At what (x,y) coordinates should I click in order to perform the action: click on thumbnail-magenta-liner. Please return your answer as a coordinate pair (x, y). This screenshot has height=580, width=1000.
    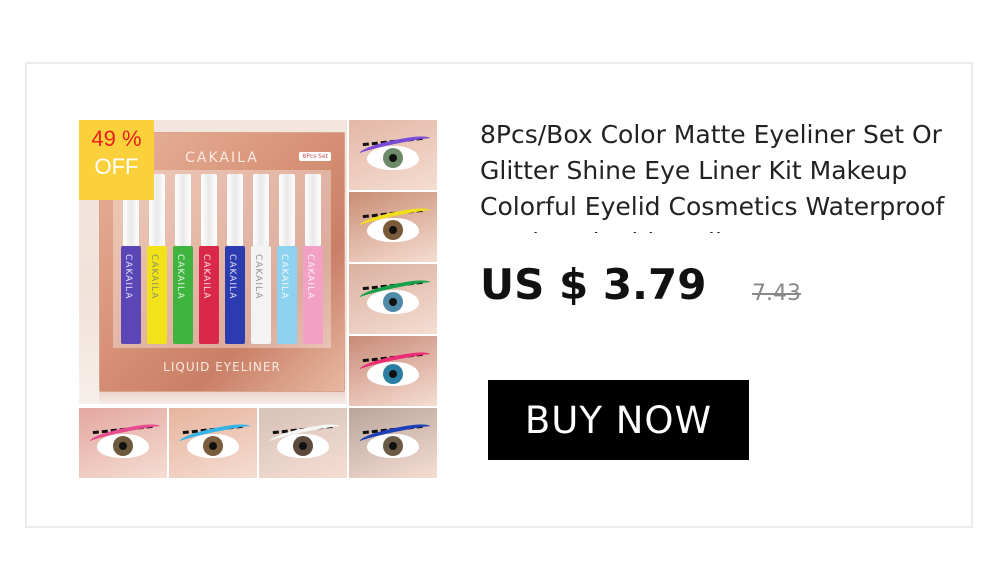
    Looking at the image, I should click on (123, 443).